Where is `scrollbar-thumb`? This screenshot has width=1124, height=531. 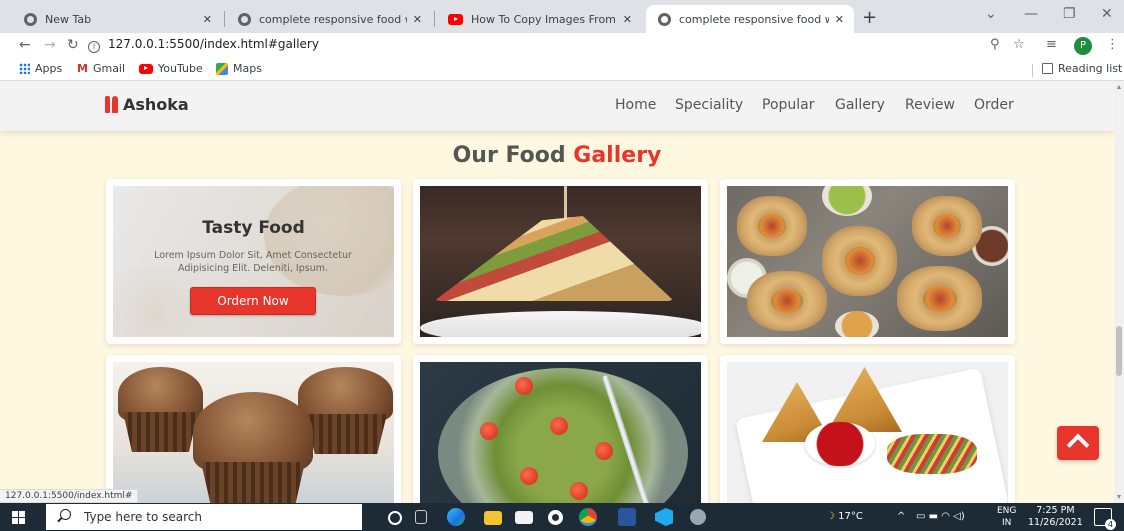 scrollbar-thumb is located at coordinates (1119, 351).